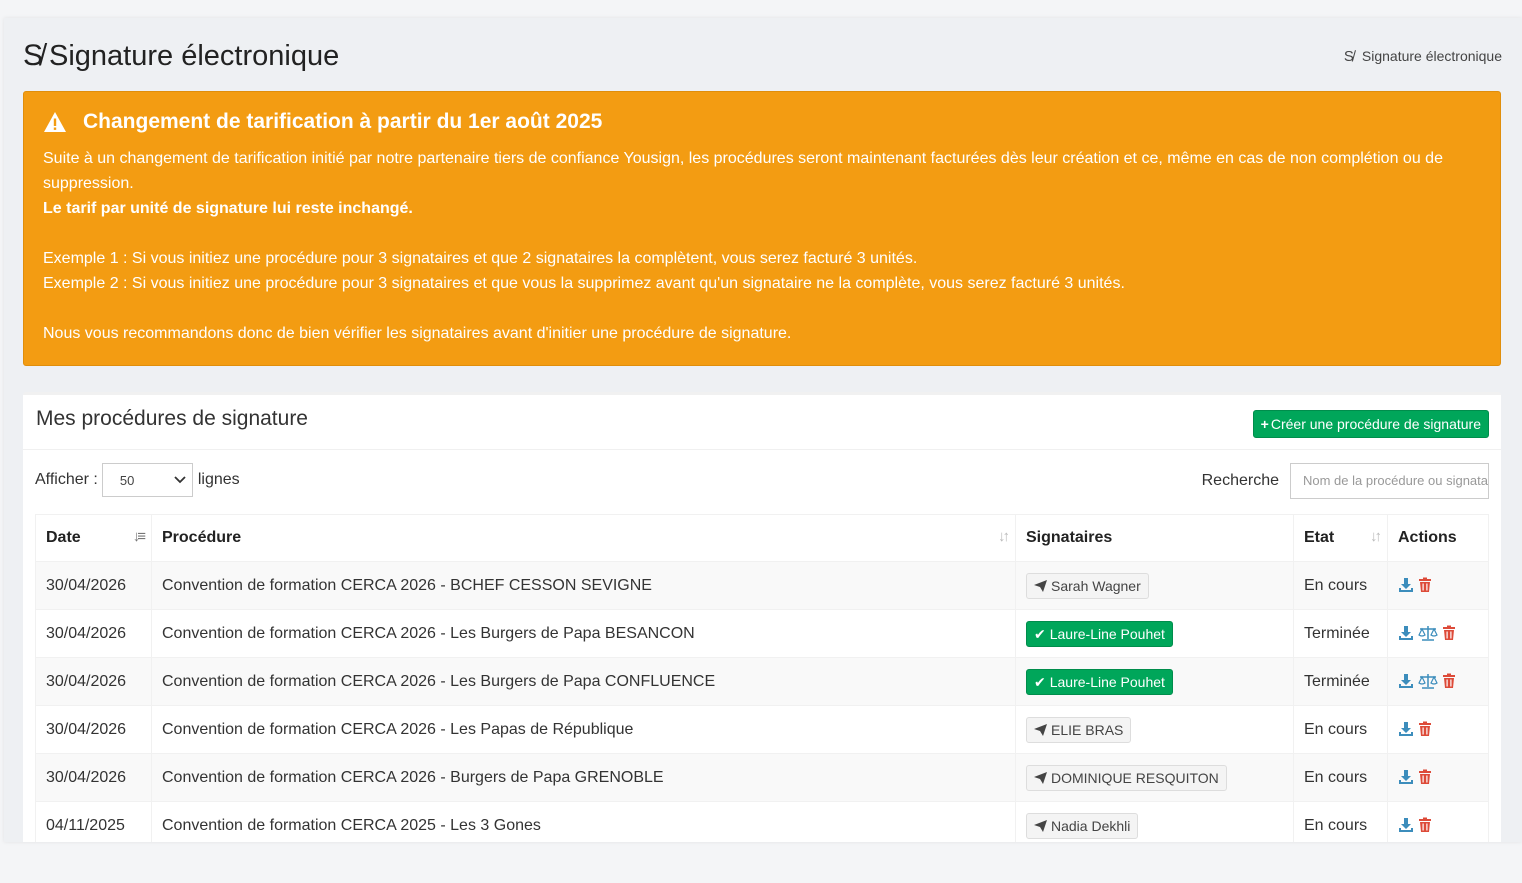 The height and width of the screenshot is (883, 1522). I want to click on plus-icon: +, so click(1264, 424).